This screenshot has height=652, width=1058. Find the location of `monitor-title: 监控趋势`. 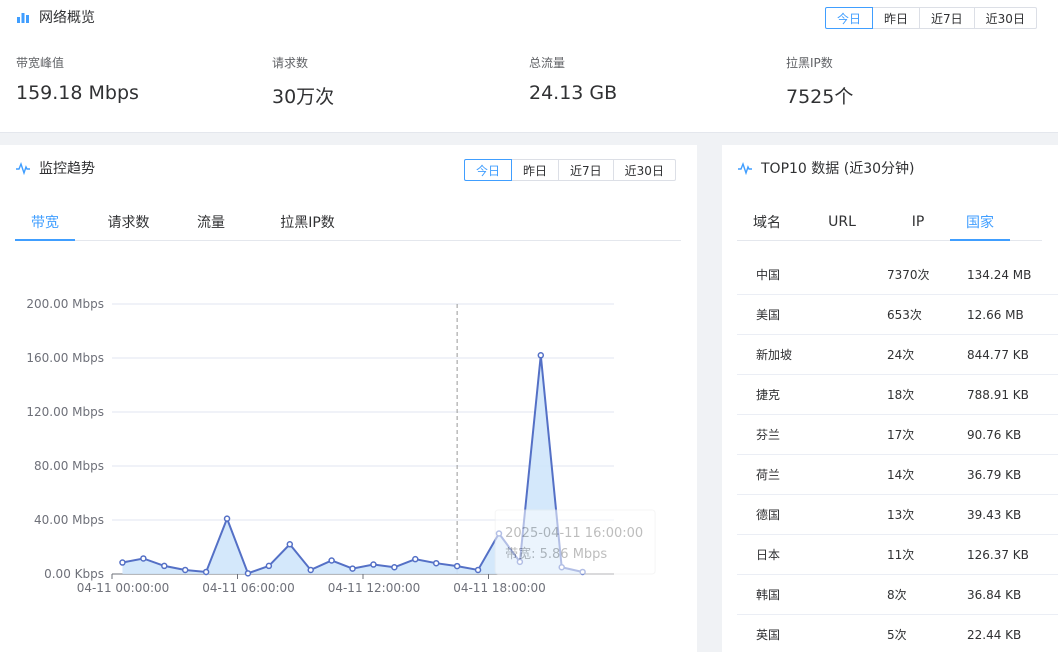

monitor-title: 监控趋势 is located at coordinates (55, 168).